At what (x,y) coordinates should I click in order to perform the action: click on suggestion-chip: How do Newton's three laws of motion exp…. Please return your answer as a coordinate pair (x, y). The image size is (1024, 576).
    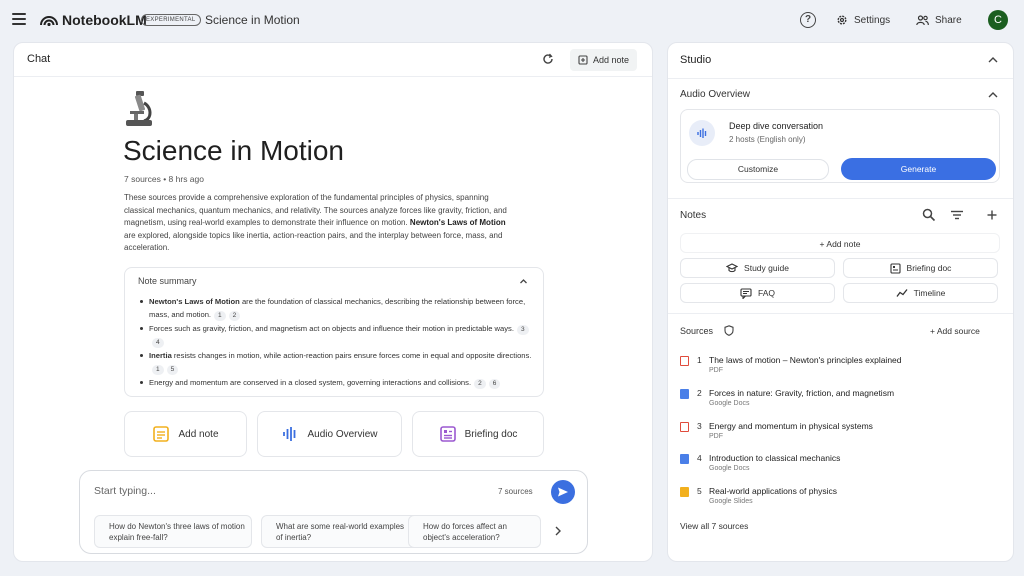
    Looking at the image, I should click on (173, 531).